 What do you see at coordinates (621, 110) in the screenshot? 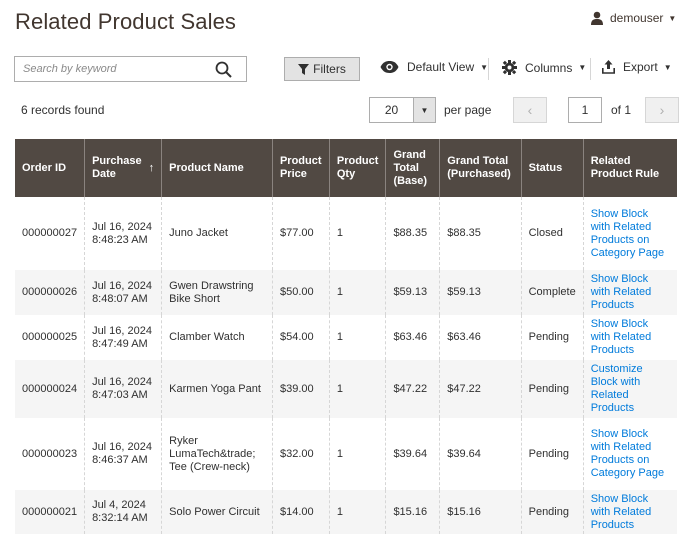
I see `total-pages-label: of 1` at bounding box center [621, 110].